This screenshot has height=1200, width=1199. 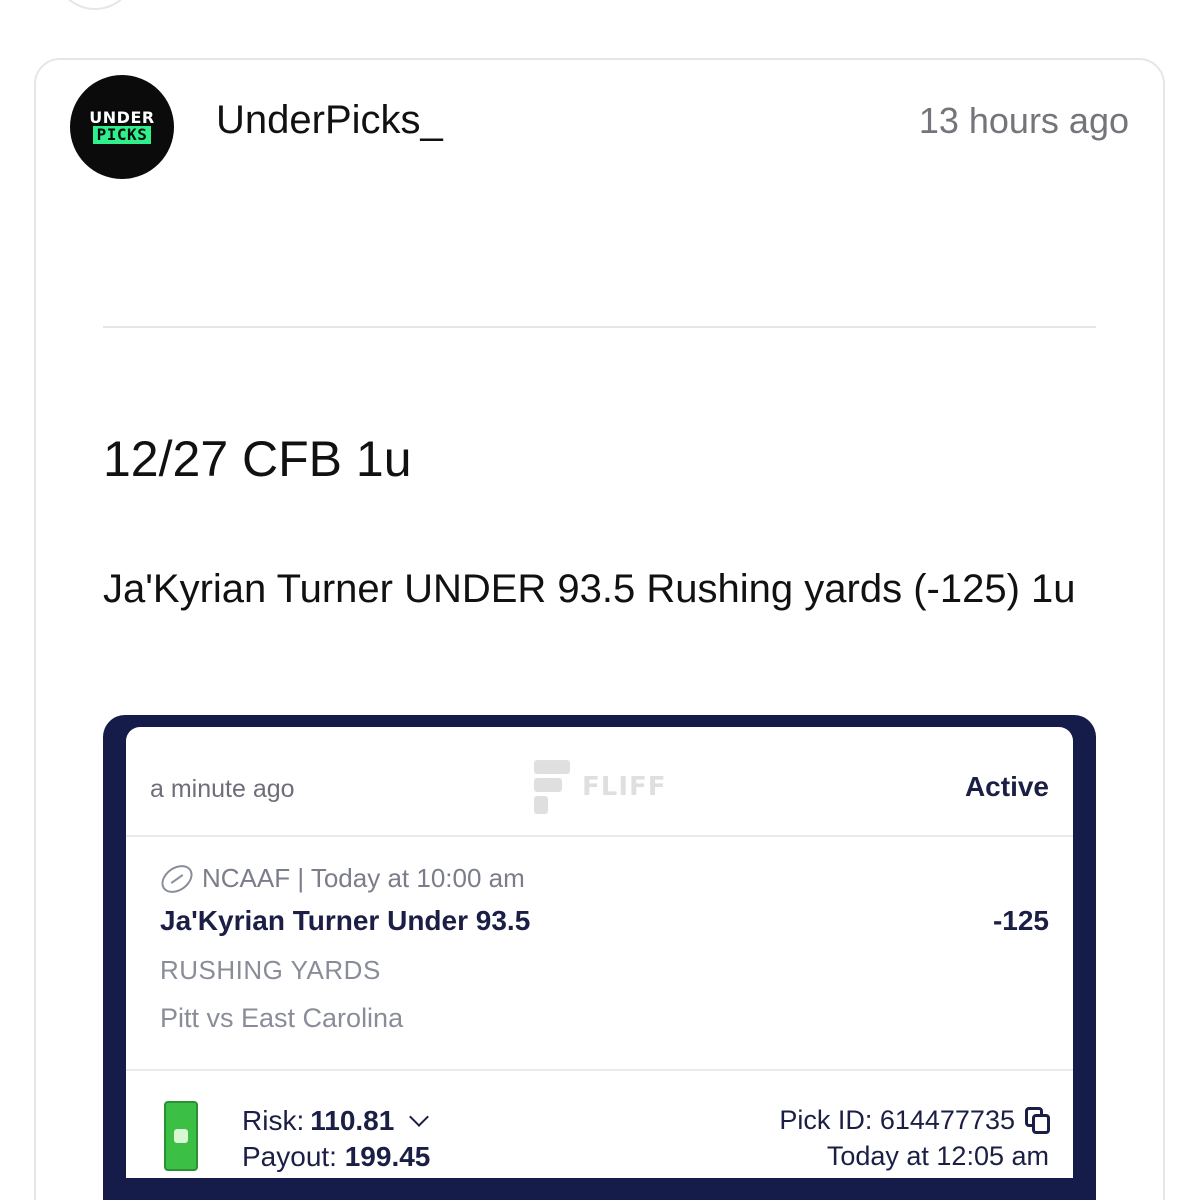 I want to click on status-badge: Active, so click(x=1006, y=786).